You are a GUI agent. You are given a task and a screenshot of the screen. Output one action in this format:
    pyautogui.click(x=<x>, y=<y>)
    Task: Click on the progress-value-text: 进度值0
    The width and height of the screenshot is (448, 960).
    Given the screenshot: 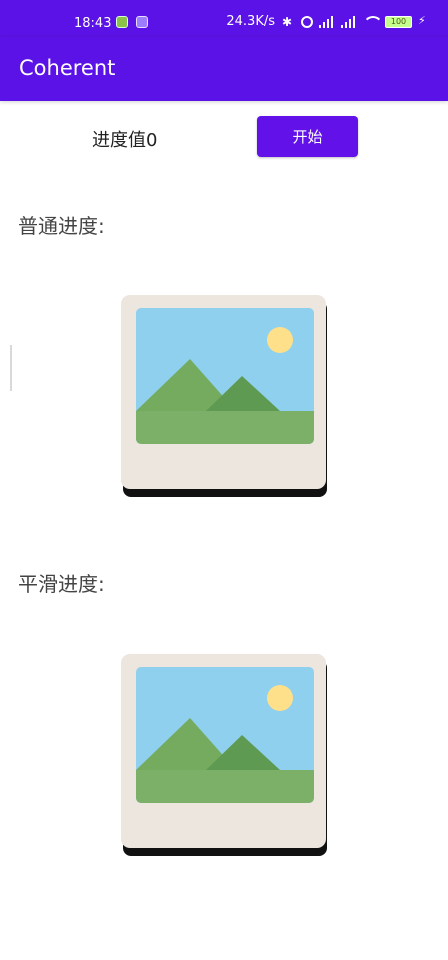 What is the action you would take?
    pyautogui.click(x=125, y=140)
    